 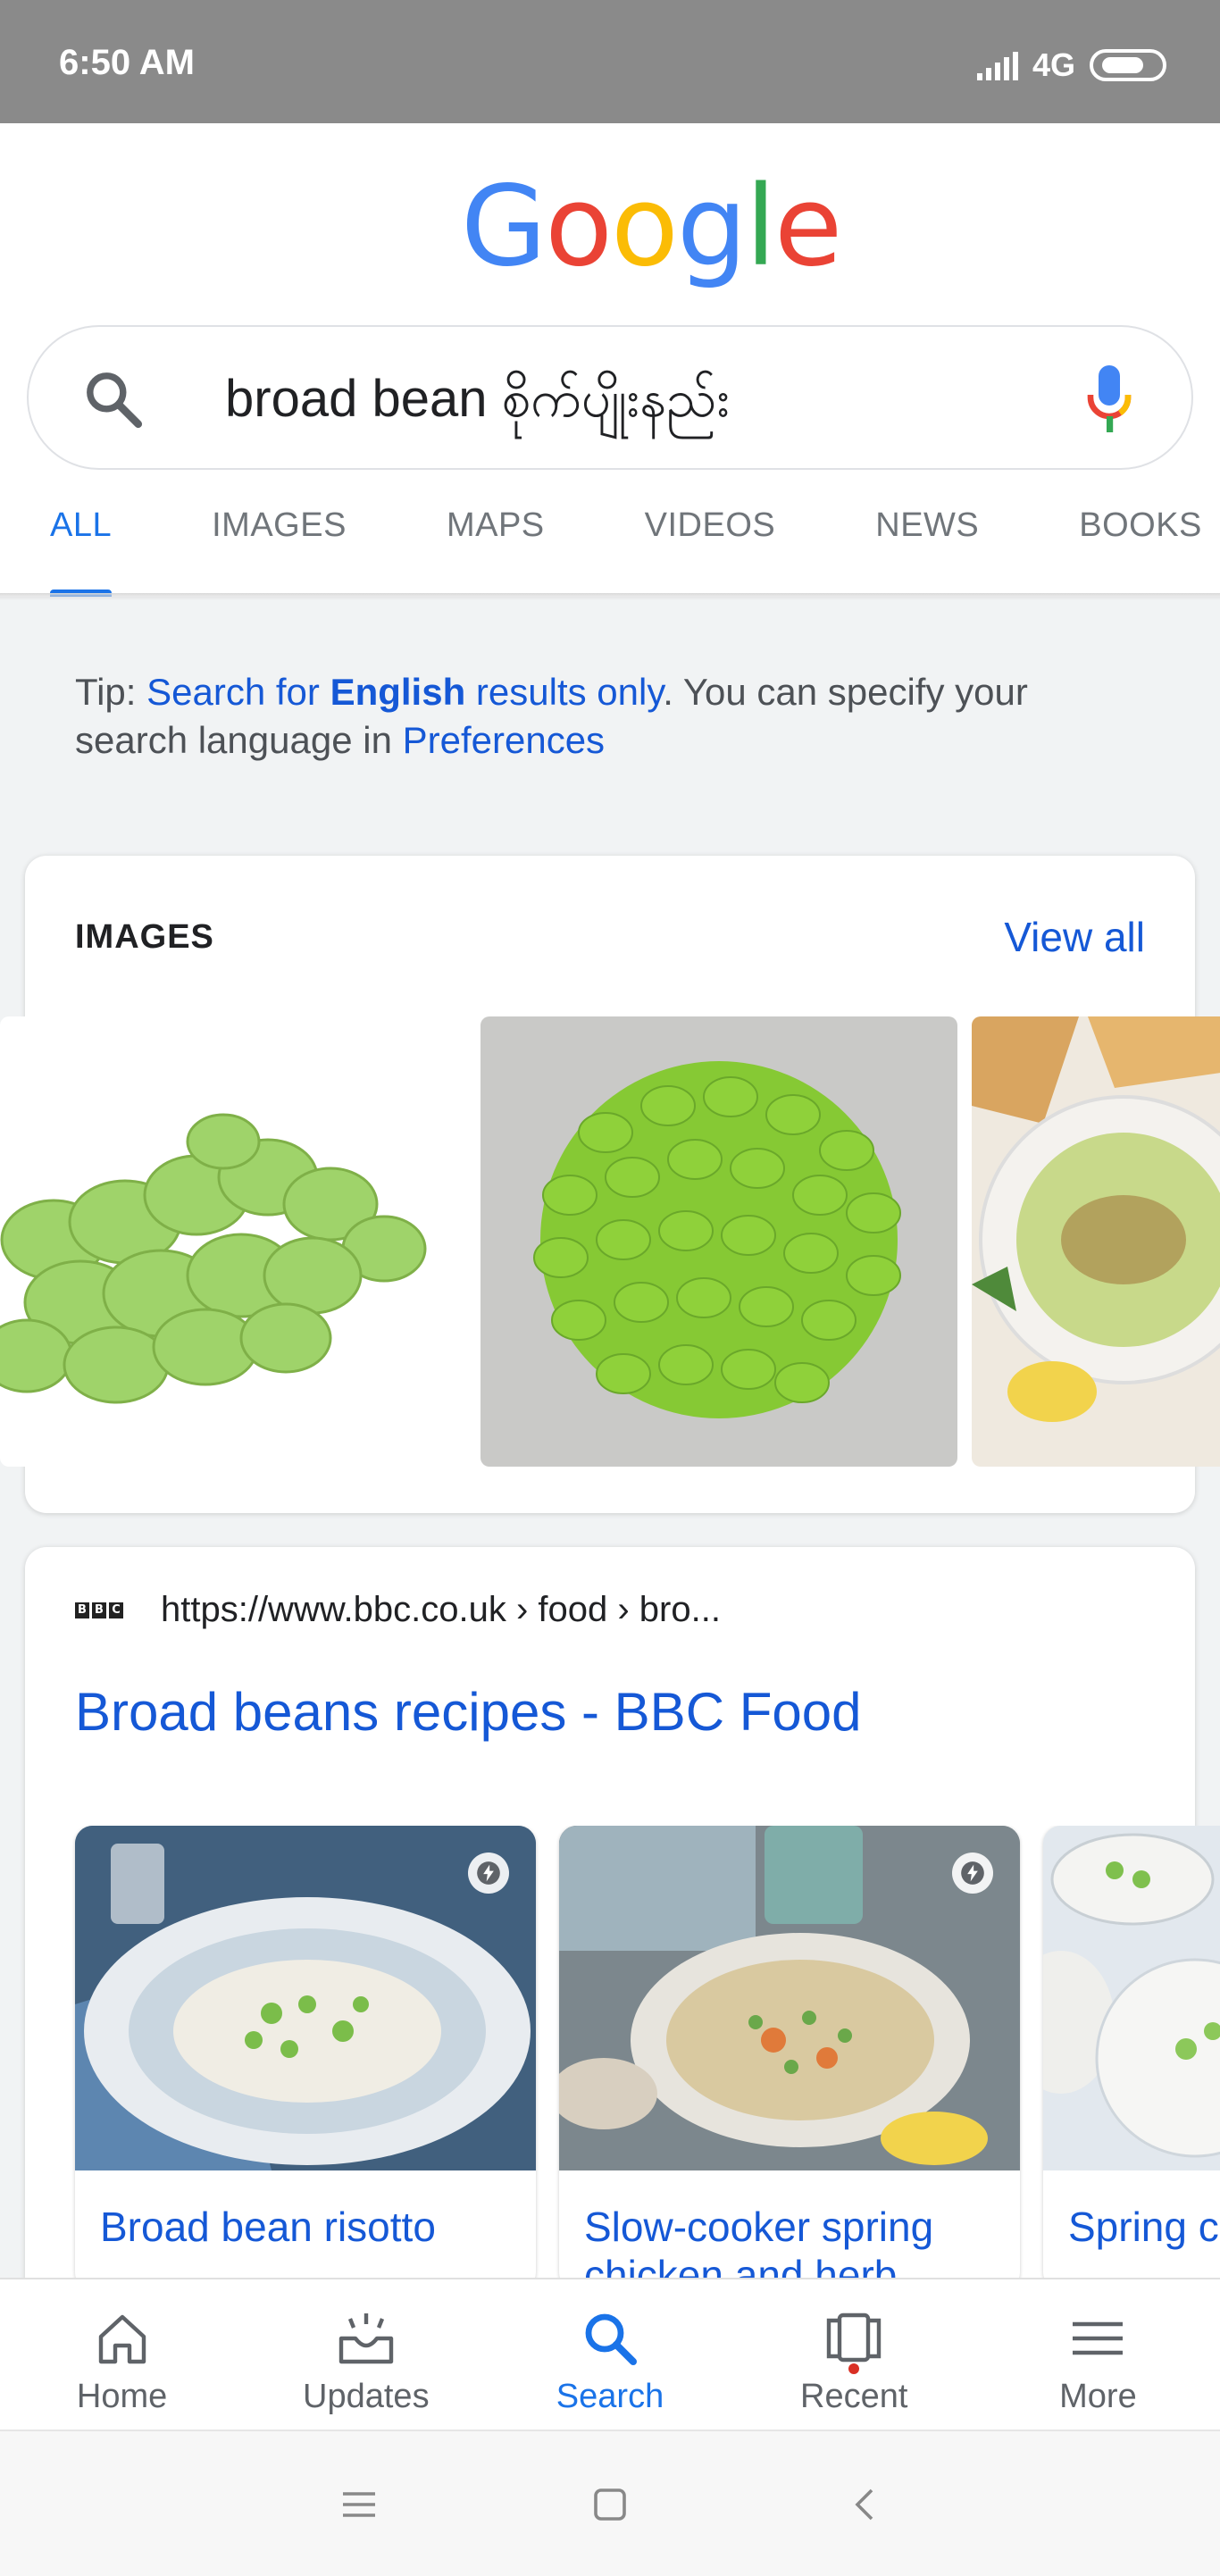 What do you see at coordinates (712, 227) in the screenshot?
I see `logo-letter: g` at bounding box center [712, 227].